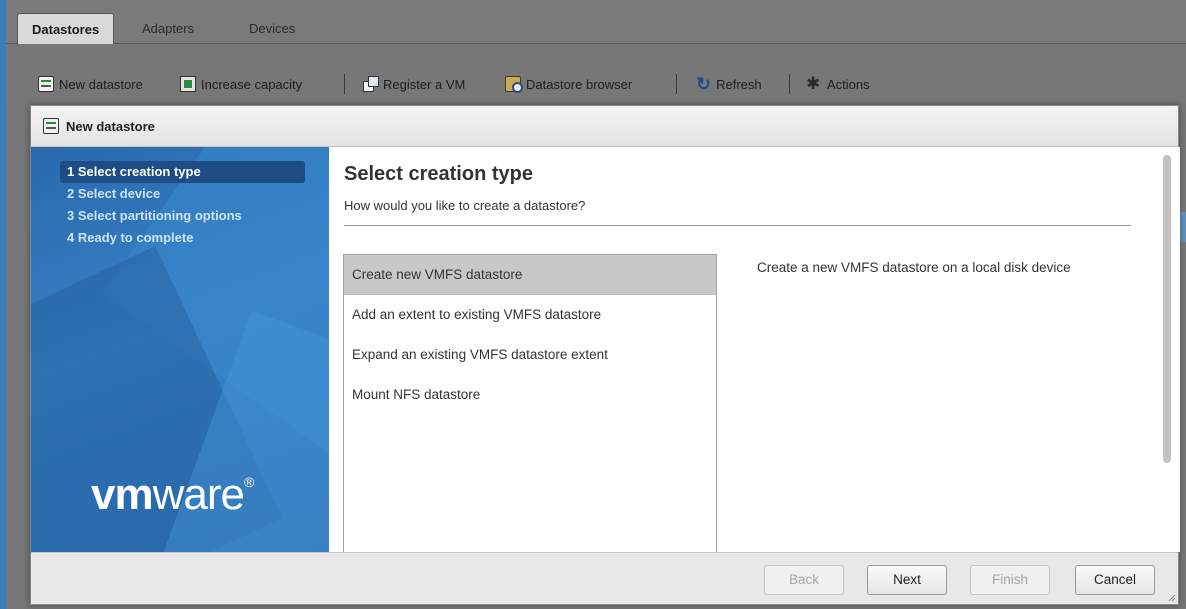  Describe the element at coordinates (604, 578) in the screenshot. I see `dialog-footer: Back Next Finish Cancel` at that location.